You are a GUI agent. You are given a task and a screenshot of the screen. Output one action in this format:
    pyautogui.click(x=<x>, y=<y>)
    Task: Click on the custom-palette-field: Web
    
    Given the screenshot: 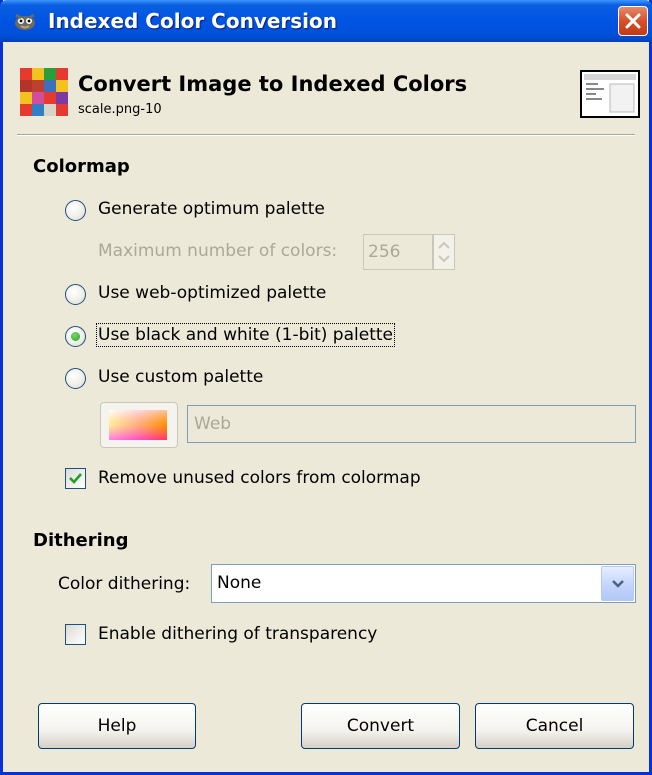 What is the action you would take?
    pyautogui.click(x=411, y=424)
    